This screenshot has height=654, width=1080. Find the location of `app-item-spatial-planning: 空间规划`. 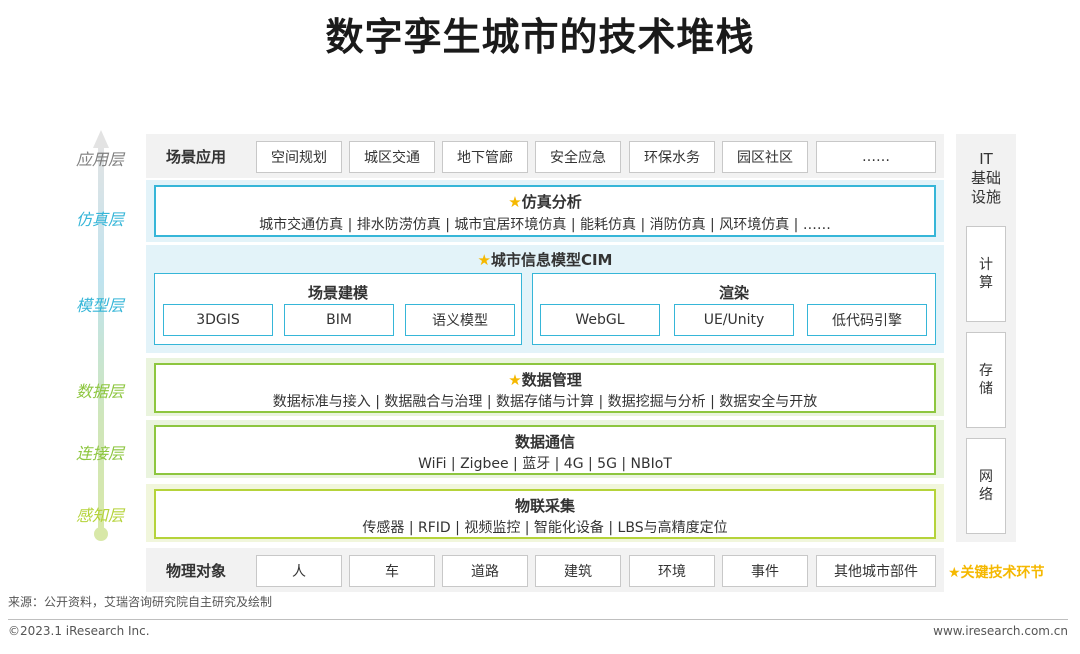

app-item-spatial-planning: 空间规划 is located at coordinates (299, 157).